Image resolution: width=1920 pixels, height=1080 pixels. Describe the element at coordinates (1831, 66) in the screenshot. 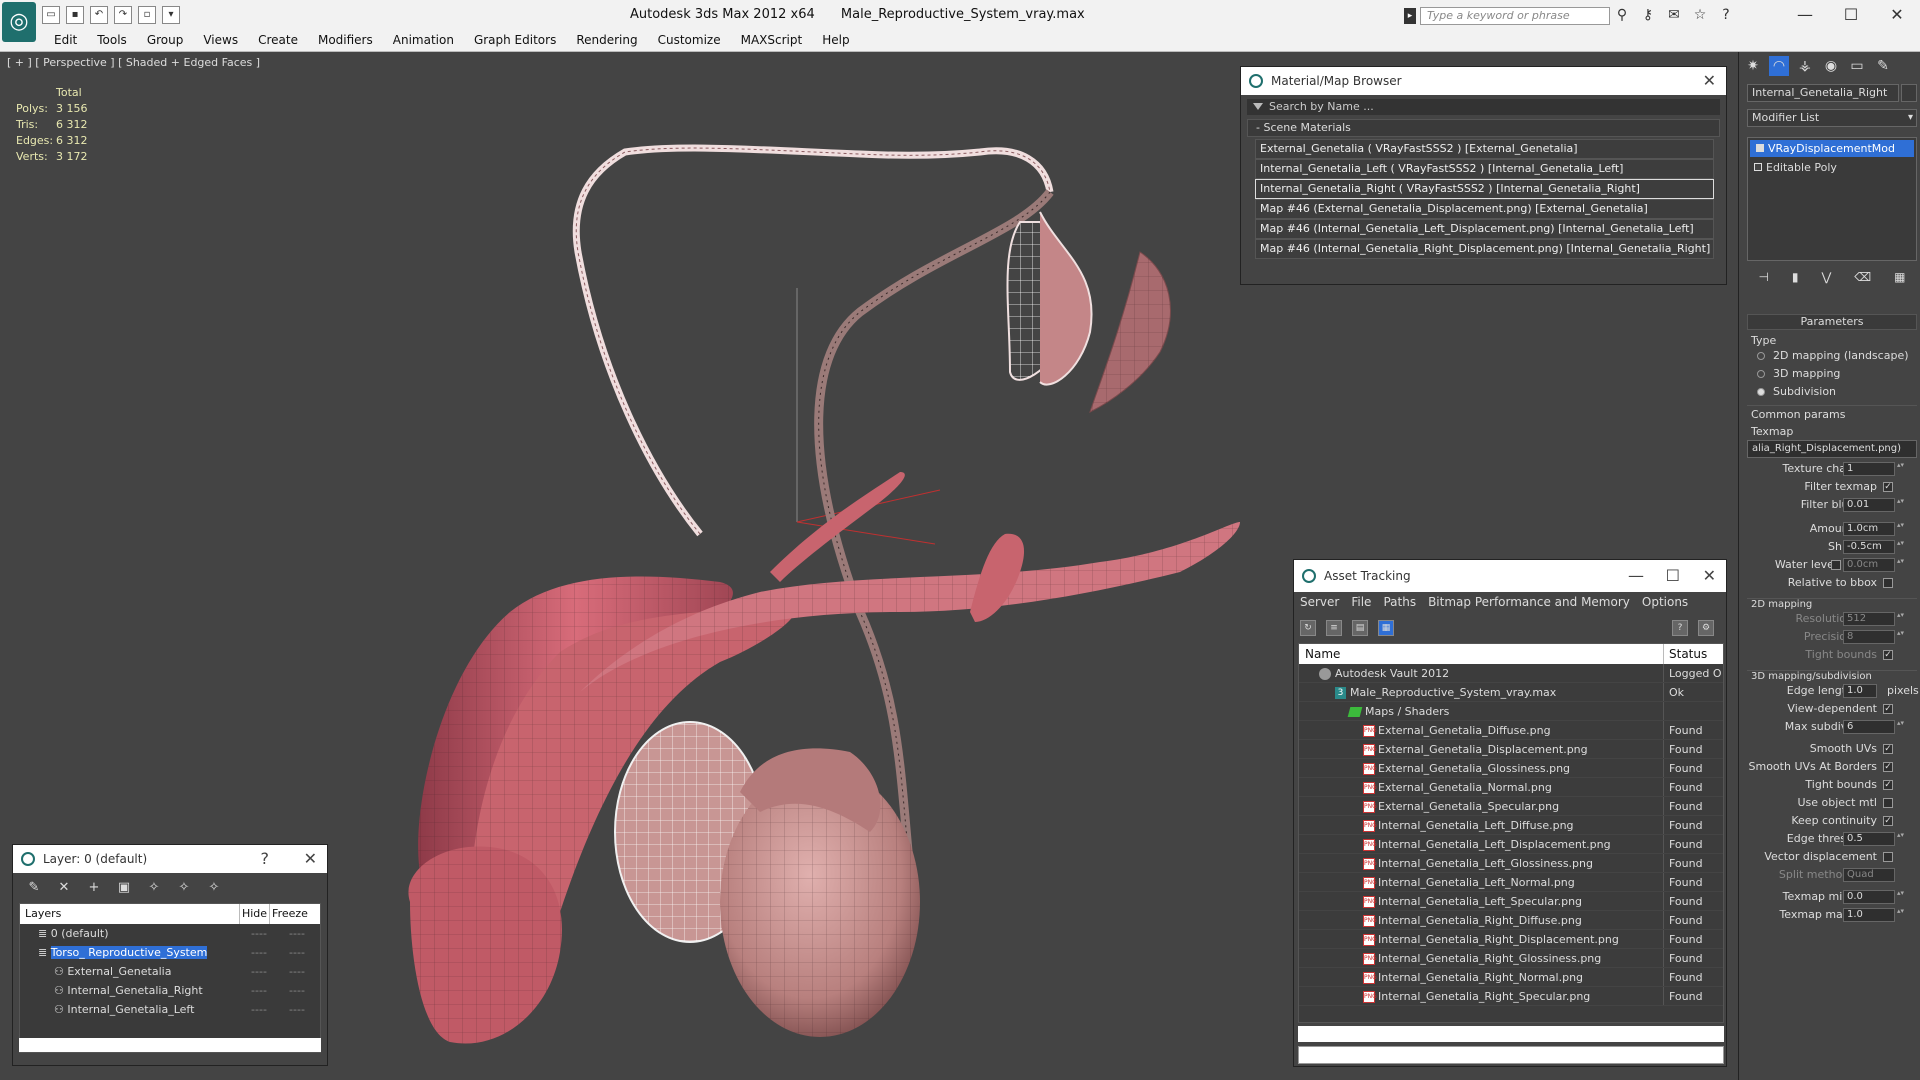

I see `motion-tab-icon: ◉` at that location.